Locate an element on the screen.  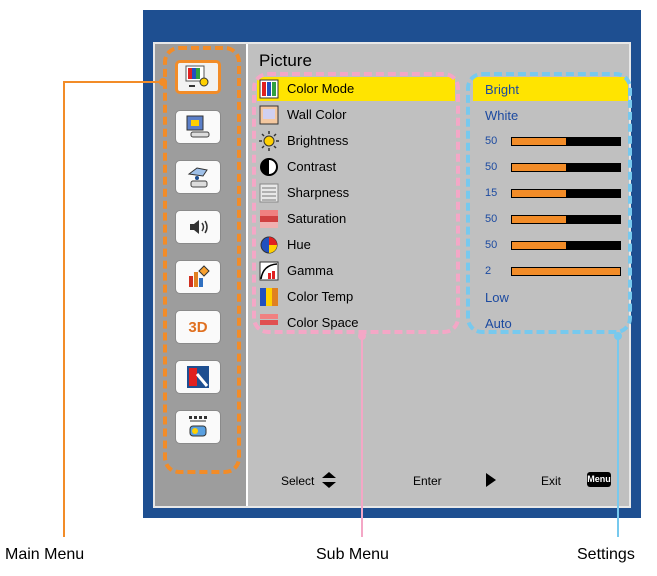
settings-caption: Settings is located at coordinates (606, 554).